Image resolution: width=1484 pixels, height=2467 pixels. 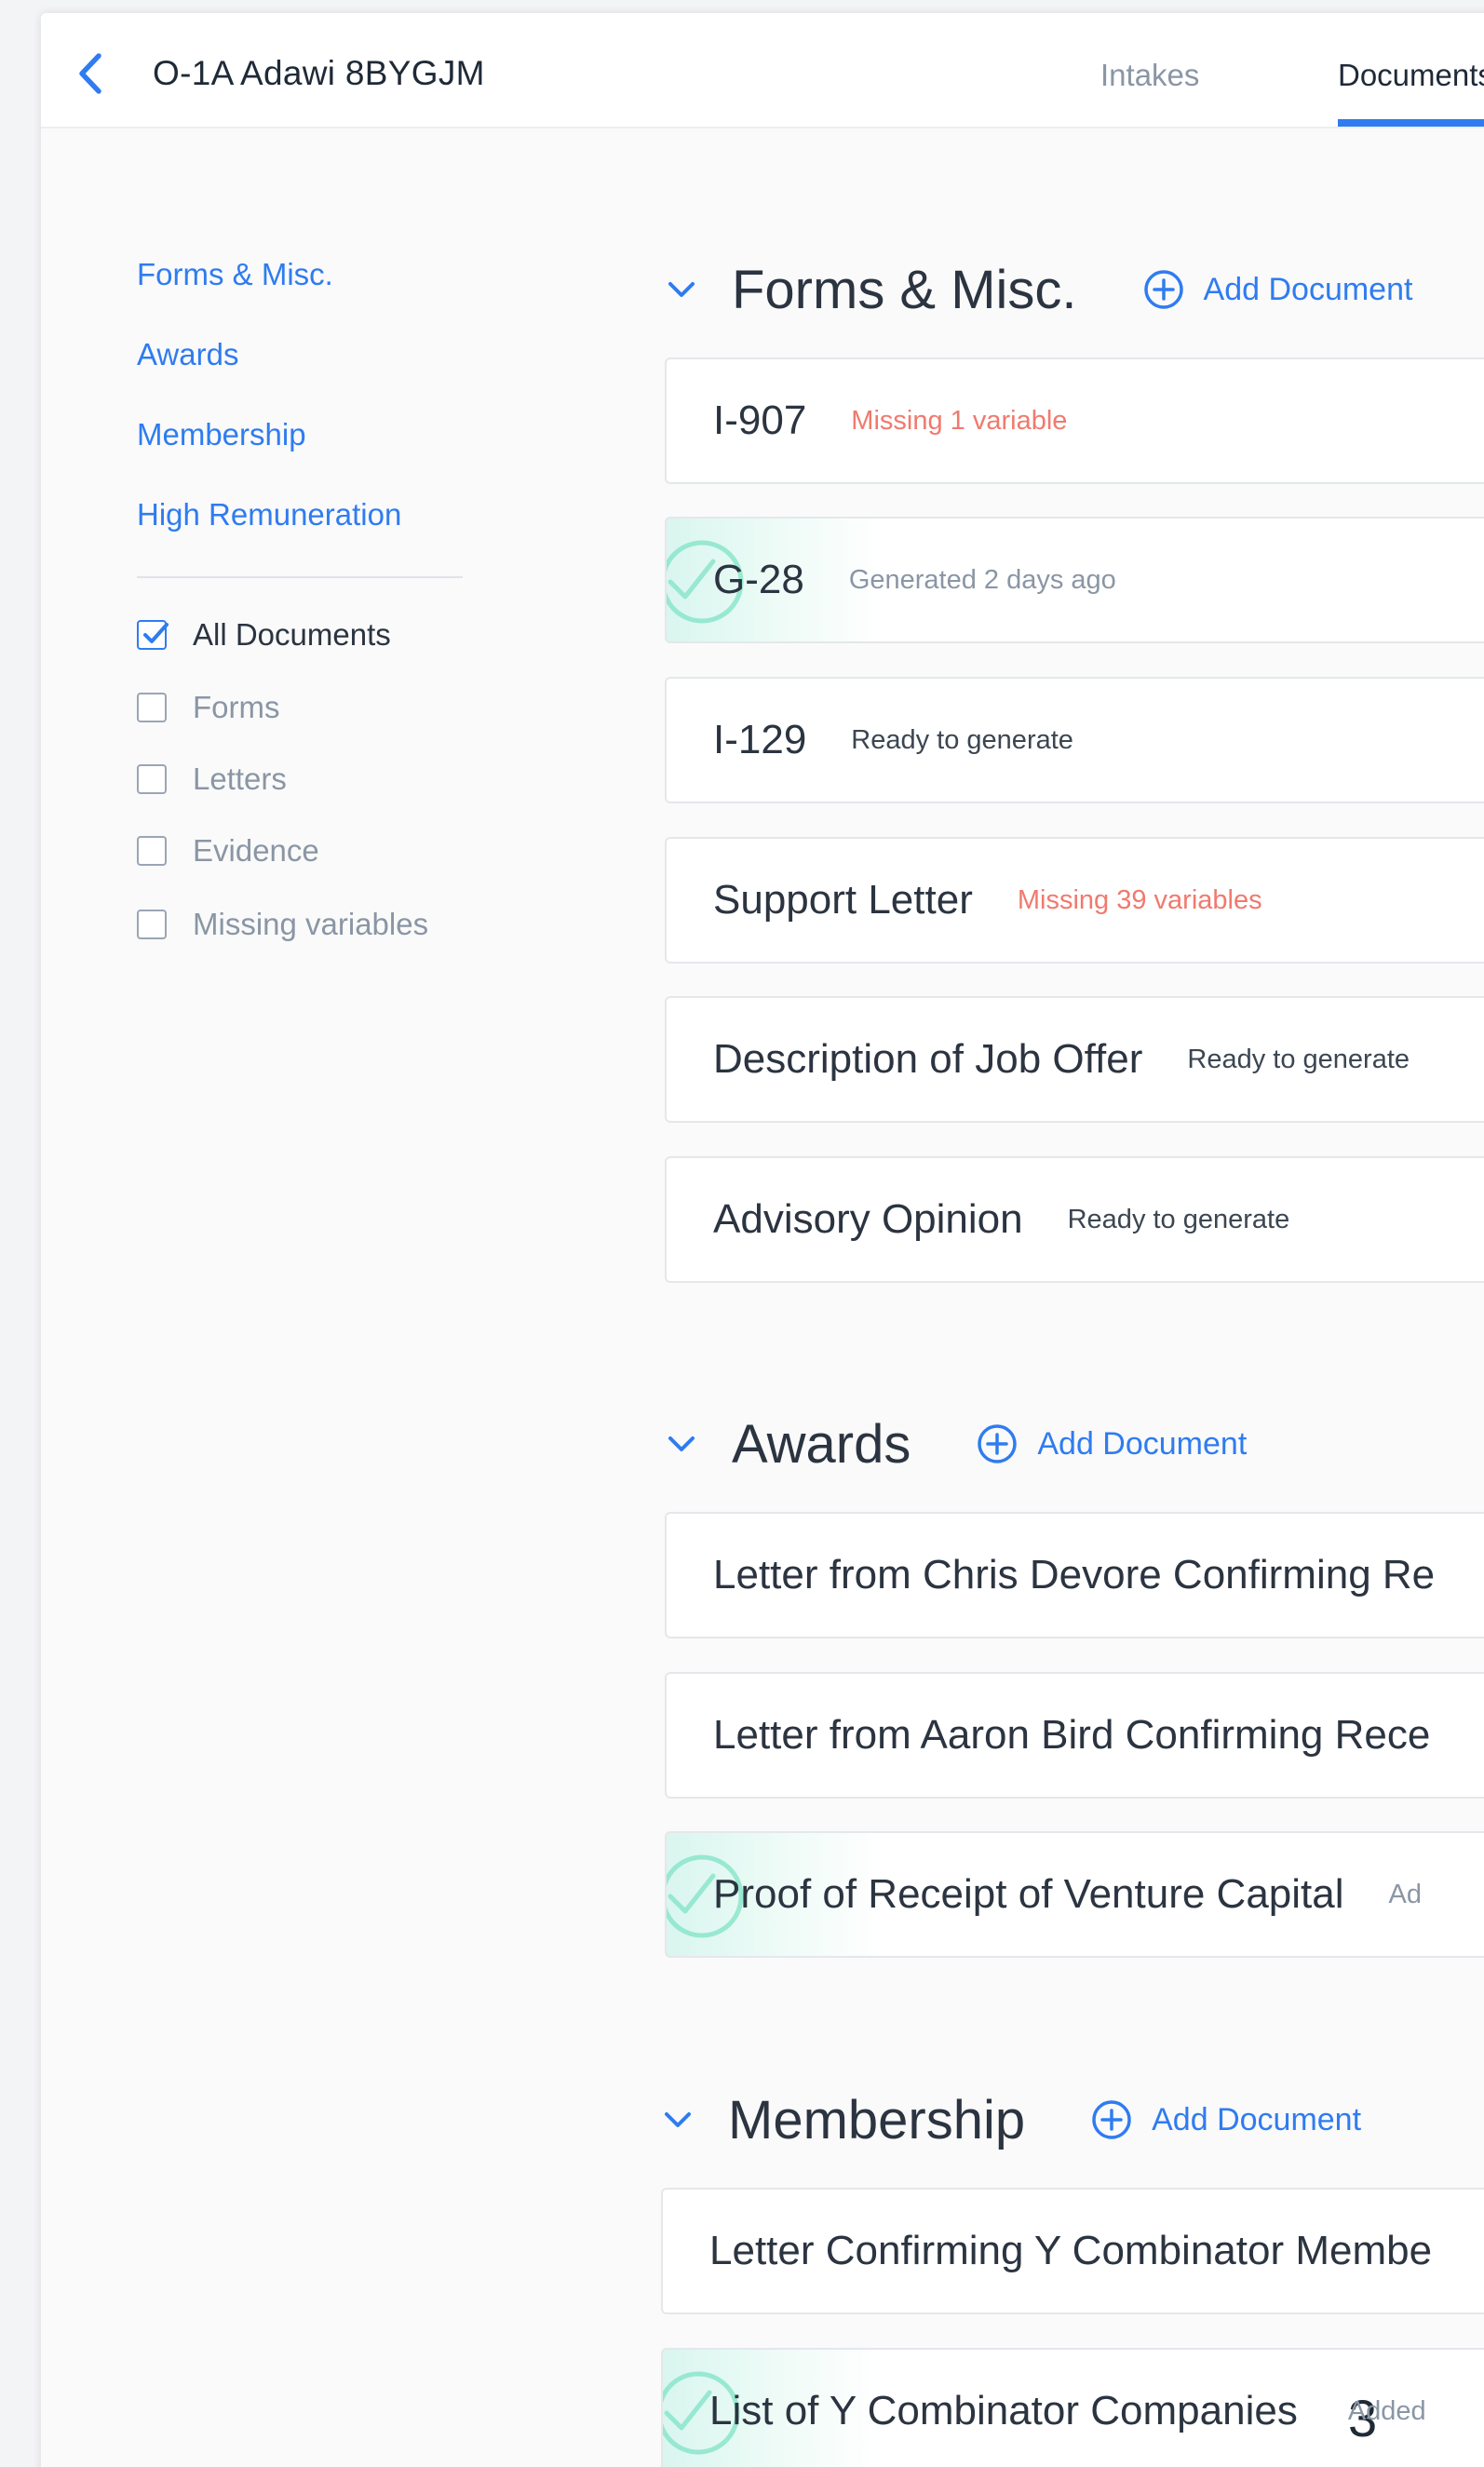 What do you see at coordinates (269, 514) in the screenshot?
I see `sidebar-link-high-remuneration: High Remuneration` at bounding box center [269, 514].